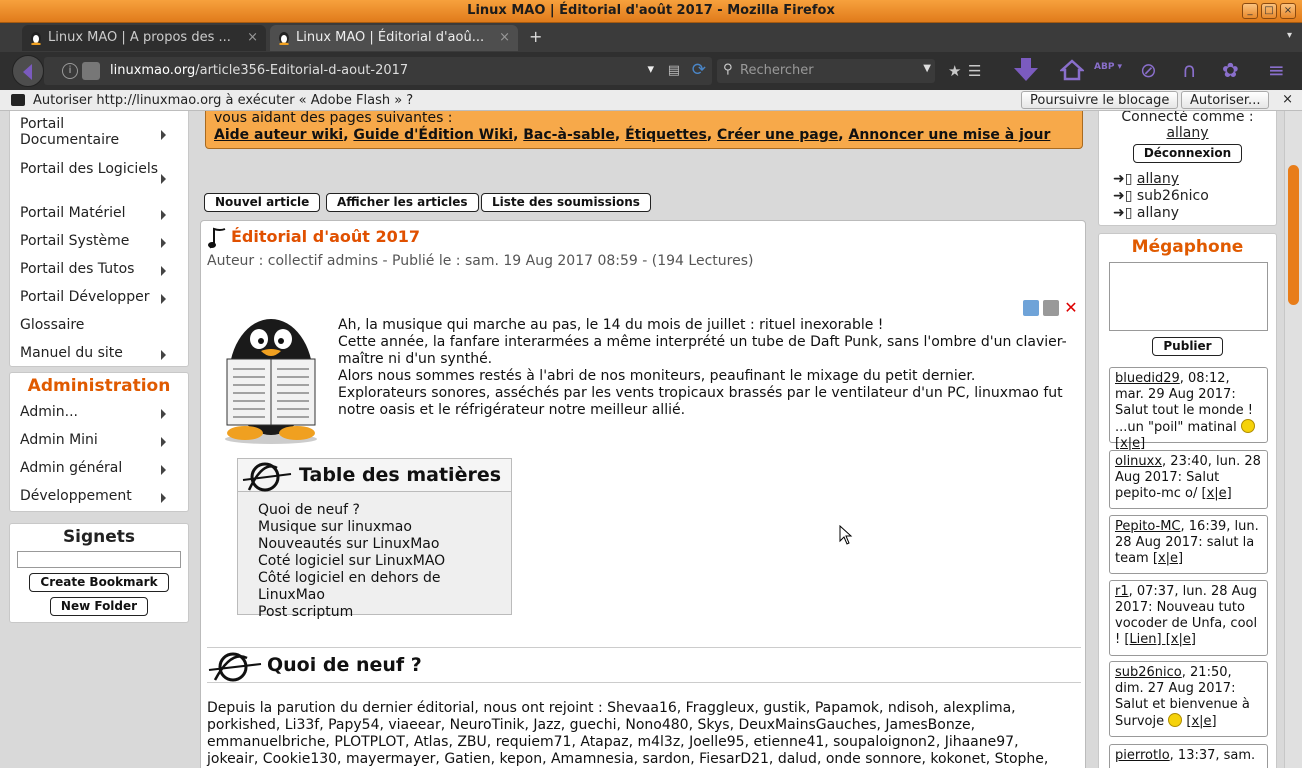 Image resolution: width=1302 pixels, height=768 pixels. What do you see at coordinates (1147, 378) in the screenshot?
I see `message-author: bluedid29` at bounding box center [1147, 378].